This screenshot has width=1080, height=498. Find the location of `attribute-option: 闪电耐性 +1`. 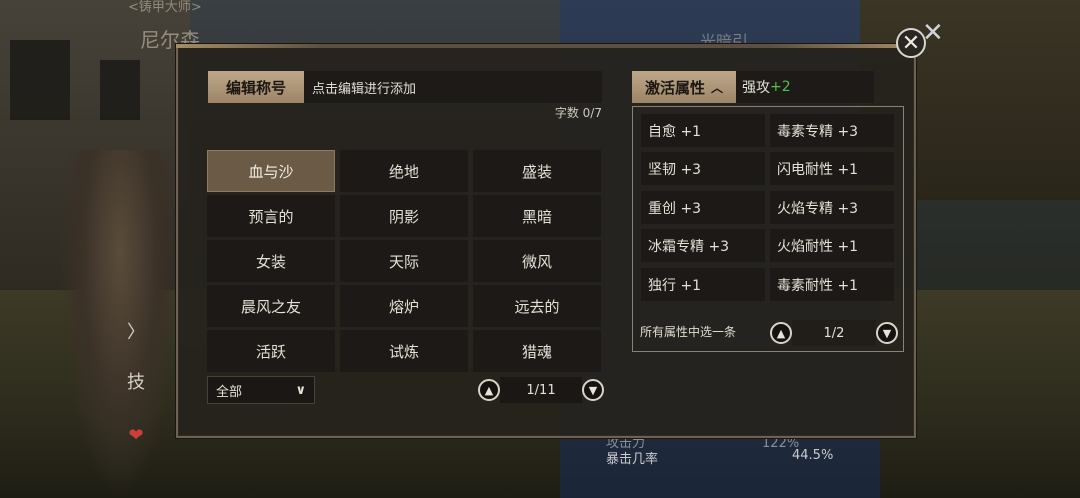

attribute-option: 闪电耐性 +1 is located at coordinates (832, 168).